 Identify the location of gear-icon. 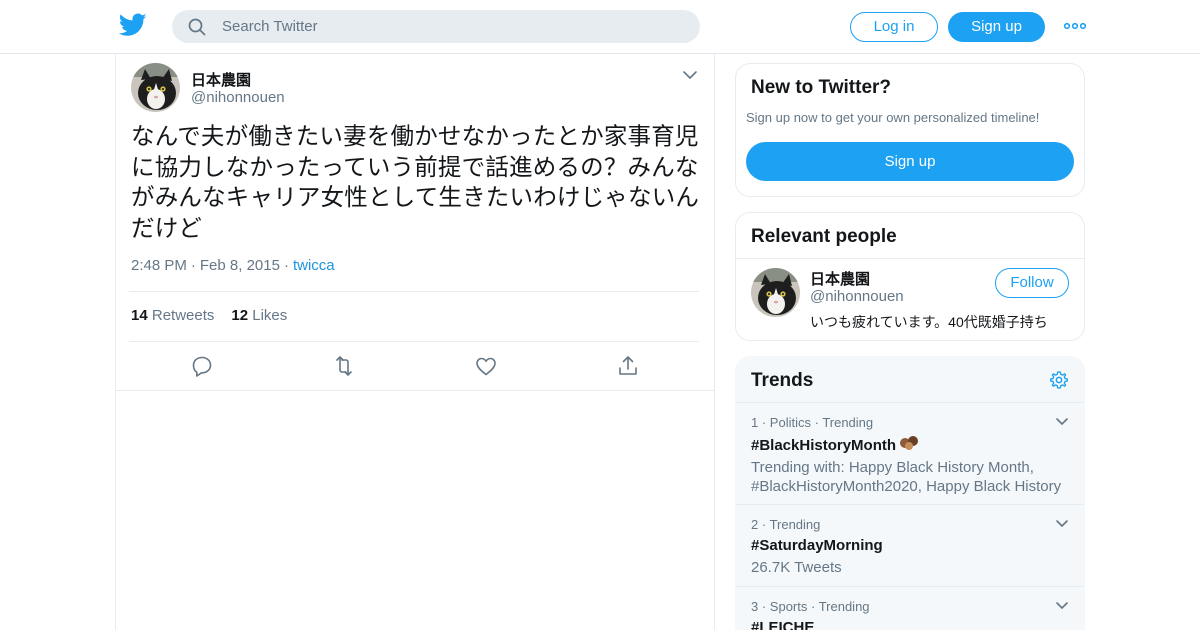
(1059, 380).